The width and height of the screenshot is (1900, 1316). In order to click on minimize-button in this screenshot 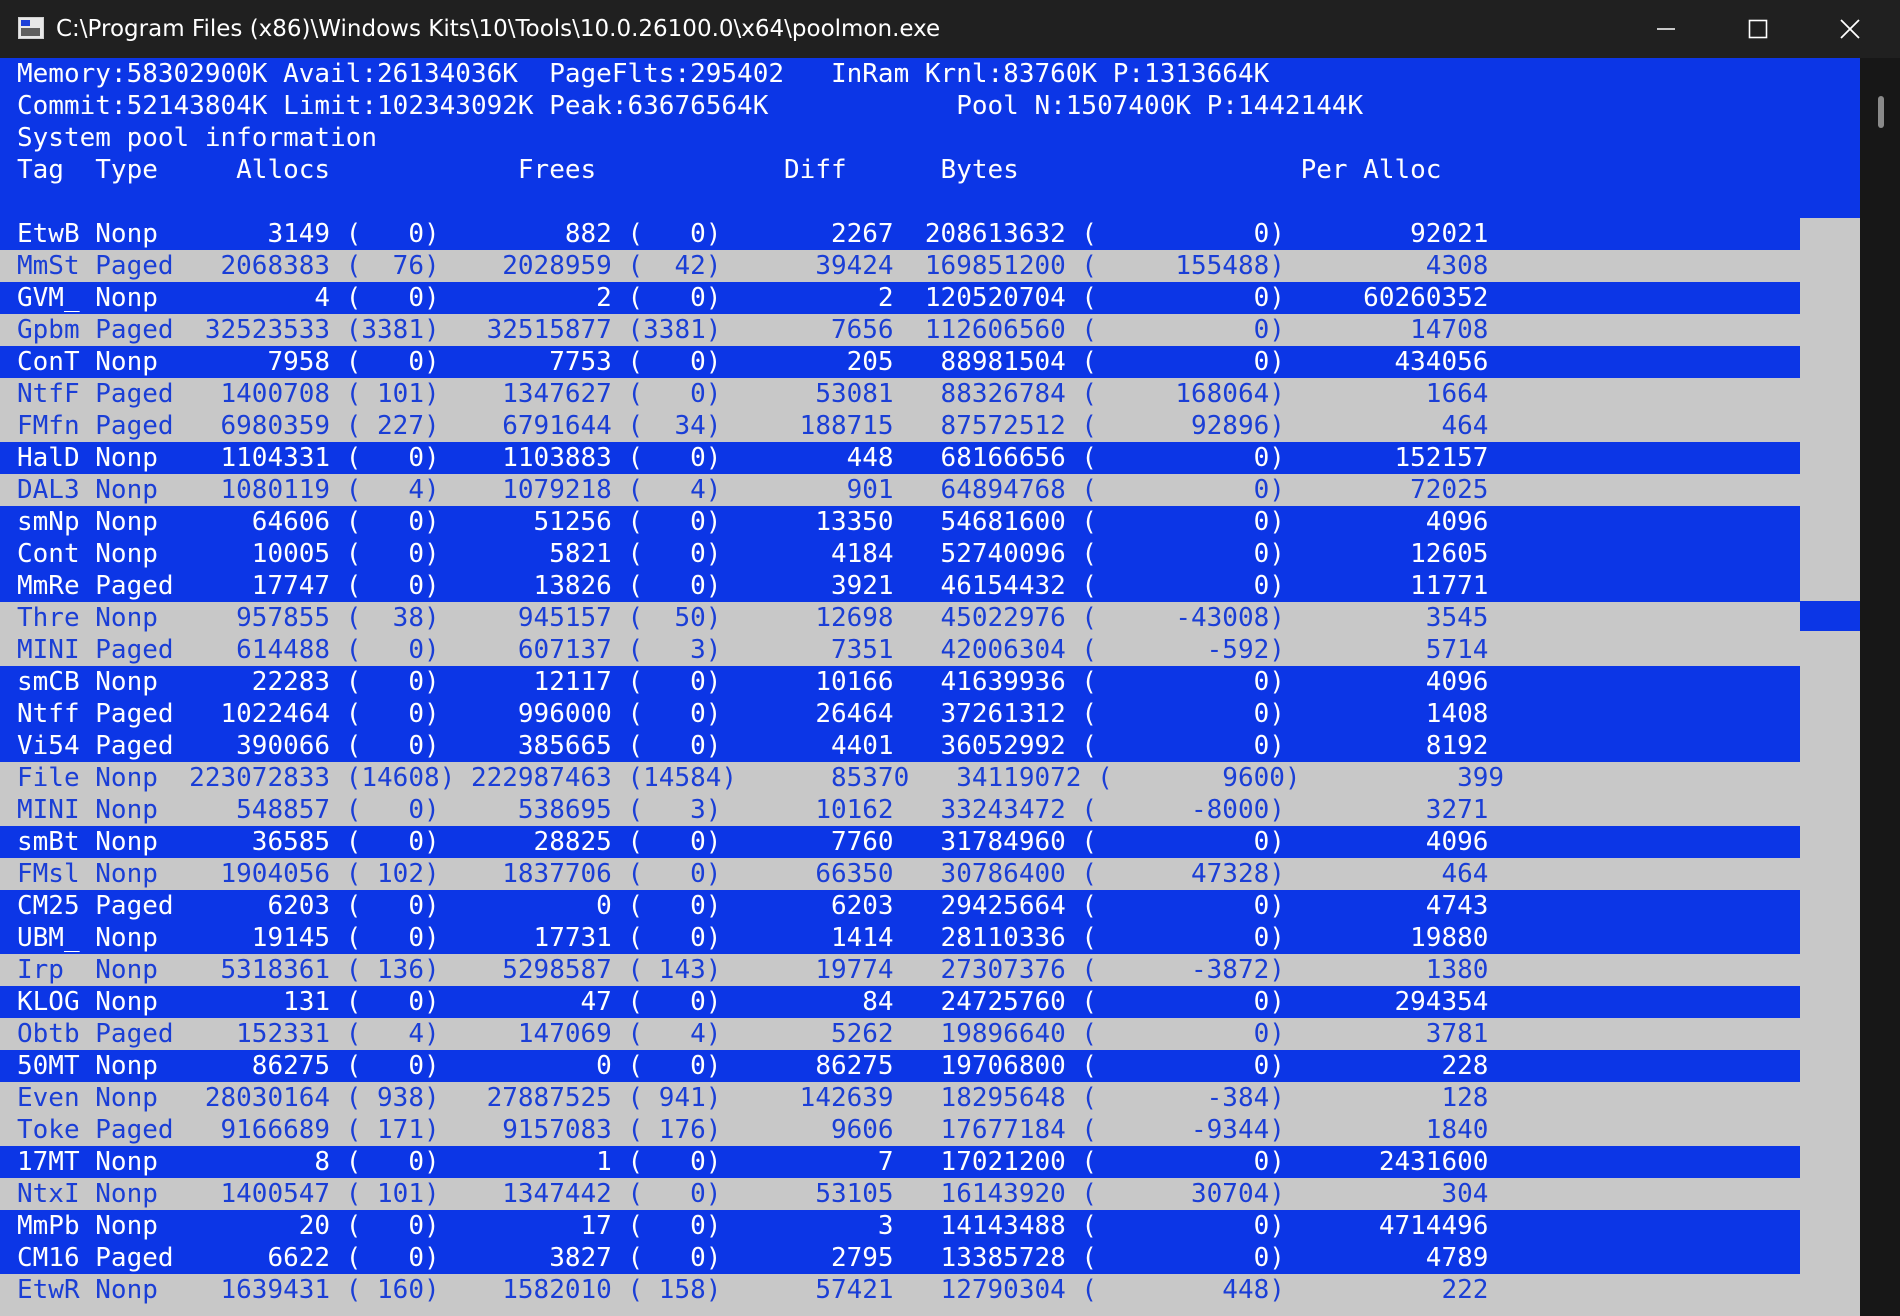, I will do `click(1666, 29)`.